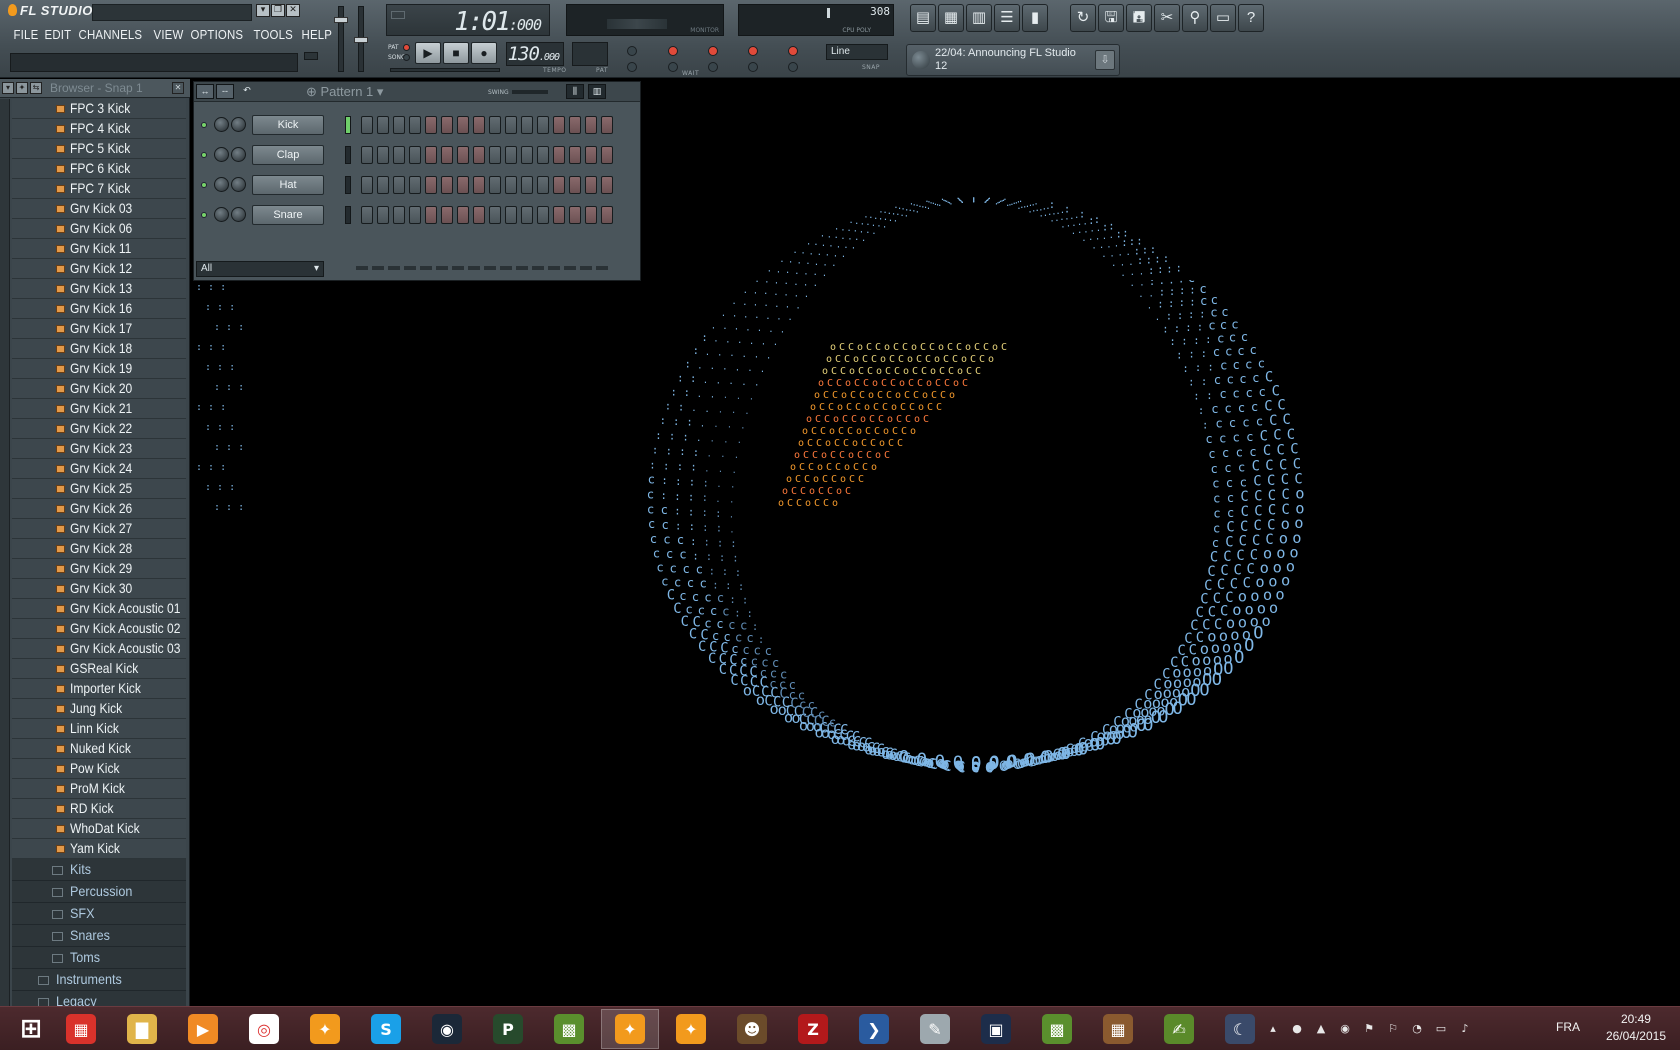  Describe the element at coordinates (691, 1029) in the screenshot. I see `fl-studio-icon-2: ✦` at that location.